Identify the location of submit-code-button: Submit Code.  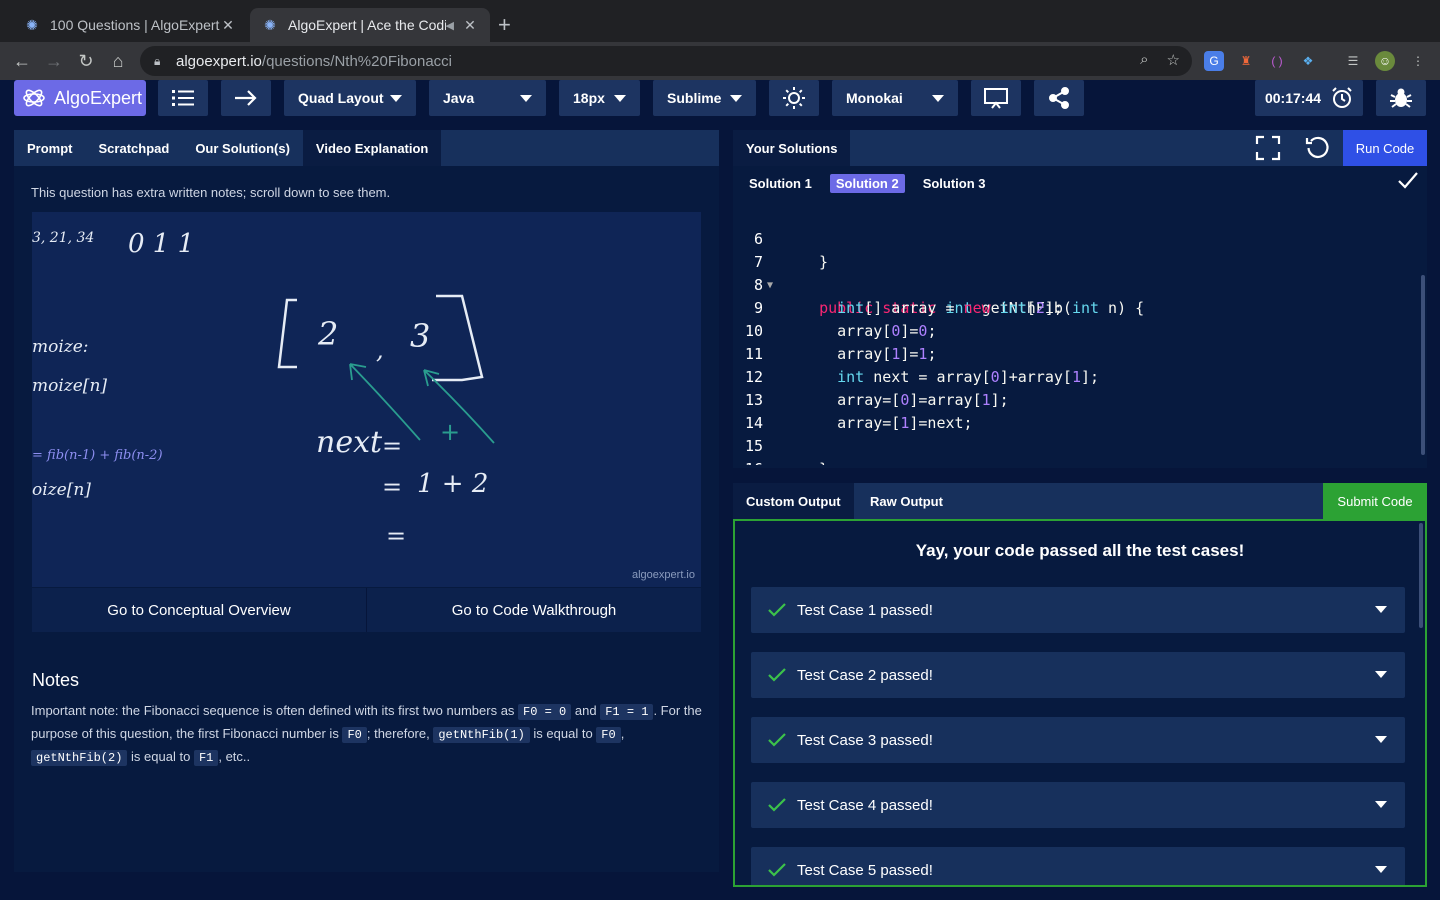
(1375, 501).